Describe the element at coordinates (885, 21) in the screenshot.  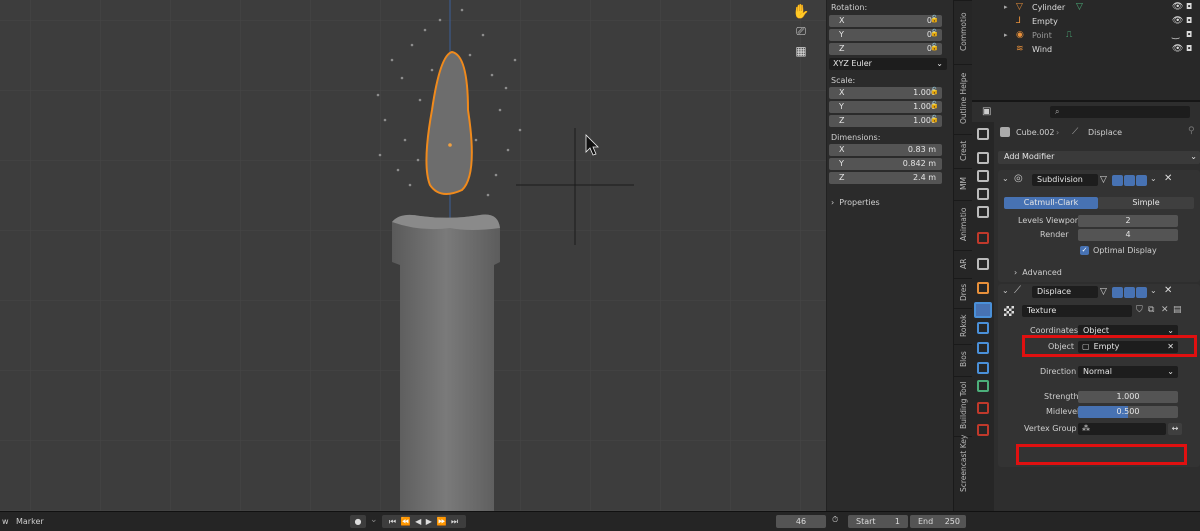
I see `rotation-x-field: X 0°` at that location.